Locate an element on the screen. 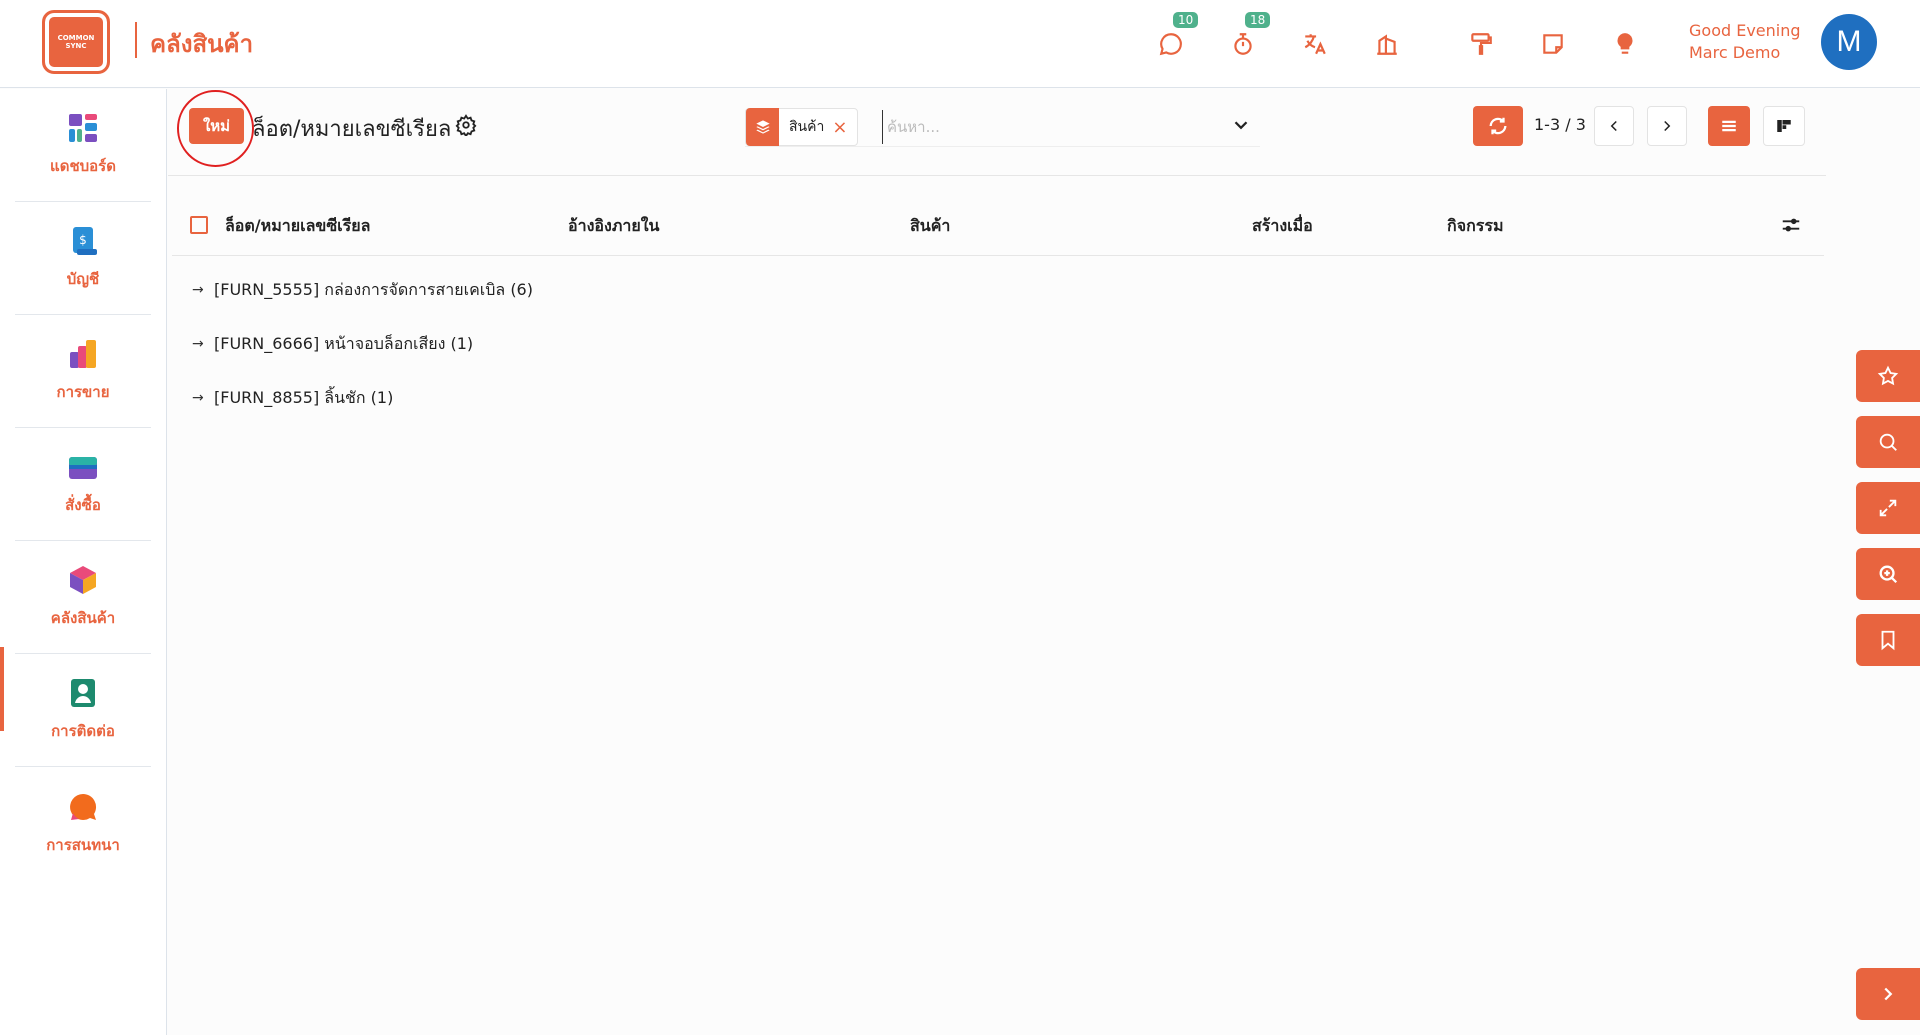 The image size is (1920, 1035). star-icon is located at coordinates (1888, 375).